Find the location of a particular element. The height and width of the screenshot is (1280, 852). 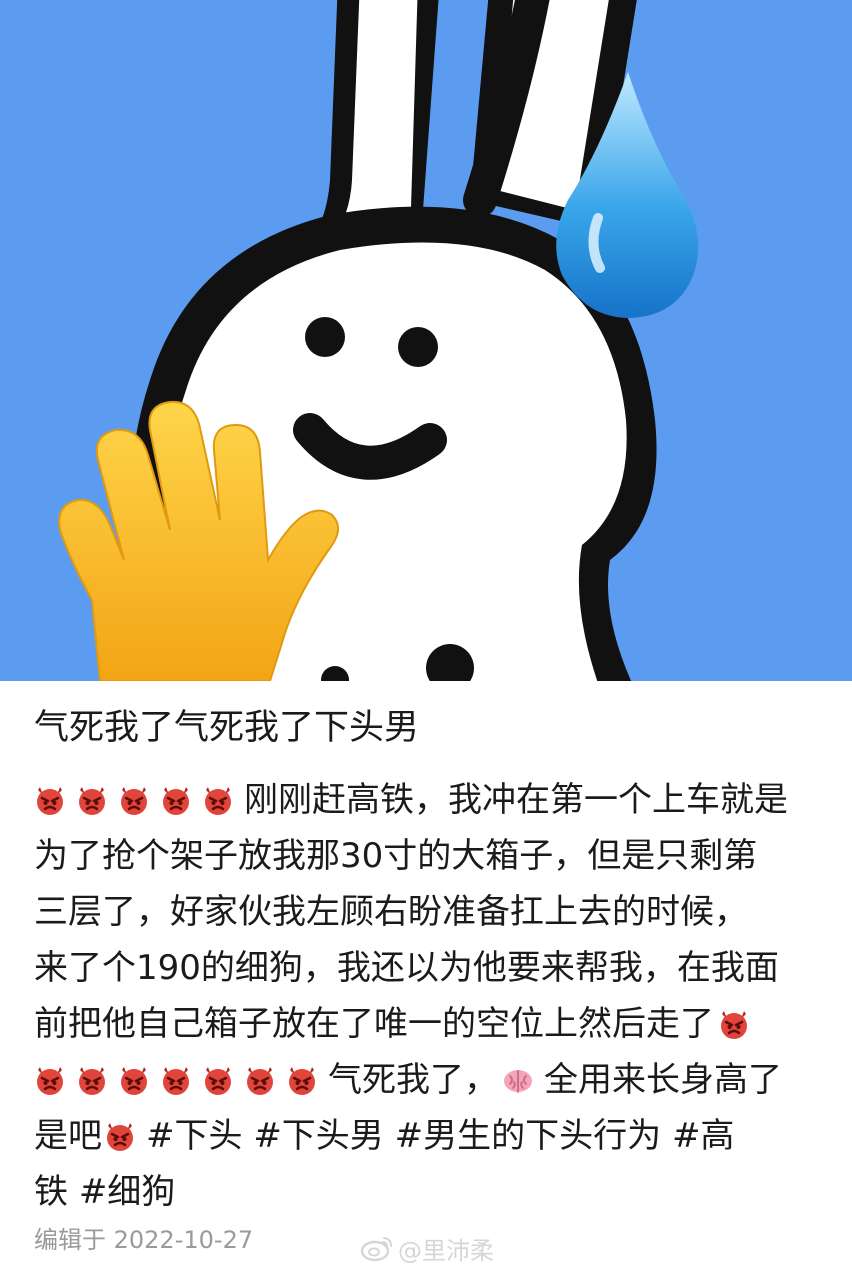

post-text: 三层了，好家伙我左顾右盼准备扛上去的时候， is located at coordinates (391, 912).